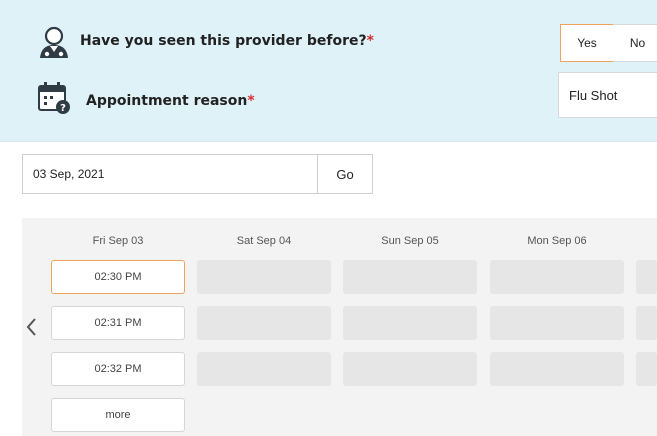 This screenshot has height=436, width=657. What do you see at coordinates (54, 42) in the screenshot?
I see `doctor-icon` at bounding box center [54, 42].